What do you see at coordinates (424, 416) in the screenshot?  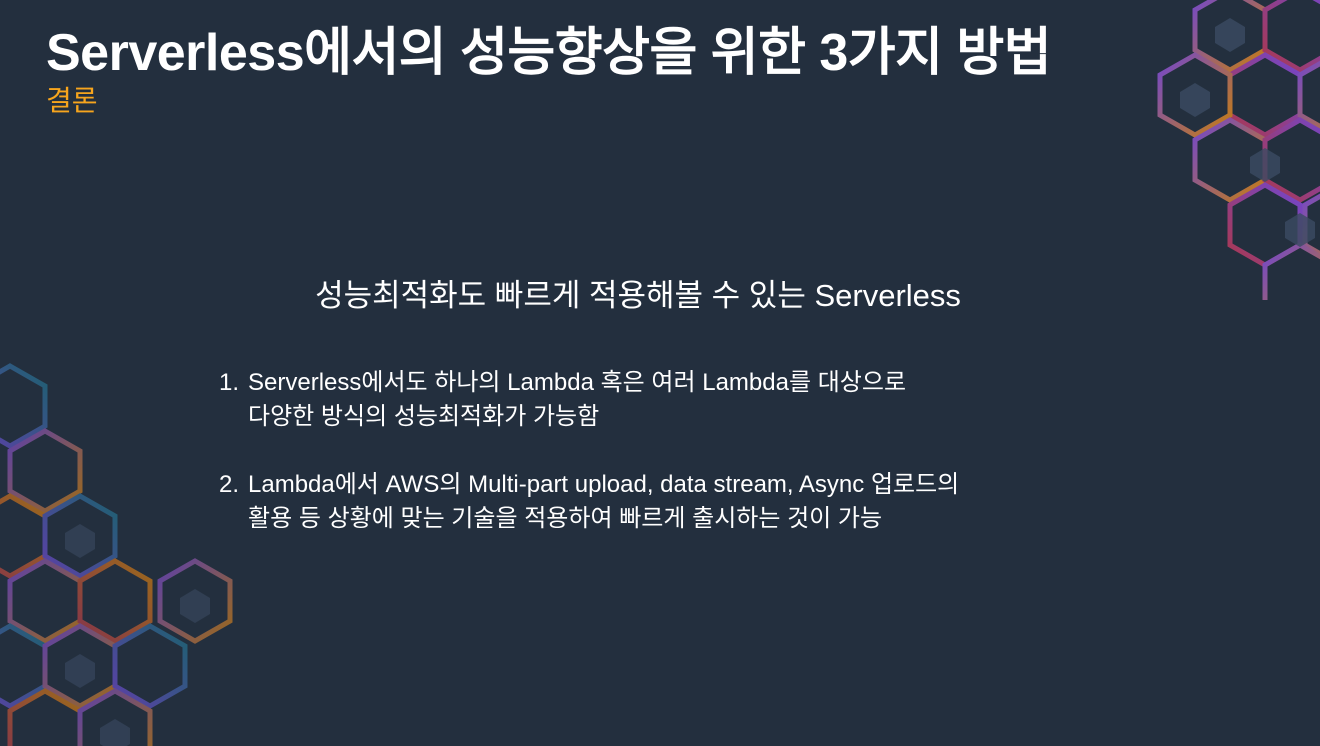 I see `list-item-line: 다양한 방식의 성능최적화가 가능함` at bounding box center [424, 416].